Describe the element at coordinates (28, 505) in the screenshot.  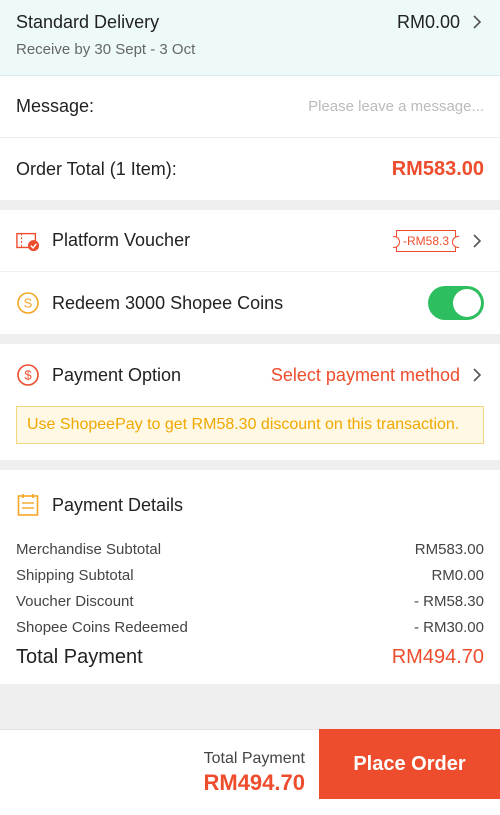
I see `receipt-icon` at that location.